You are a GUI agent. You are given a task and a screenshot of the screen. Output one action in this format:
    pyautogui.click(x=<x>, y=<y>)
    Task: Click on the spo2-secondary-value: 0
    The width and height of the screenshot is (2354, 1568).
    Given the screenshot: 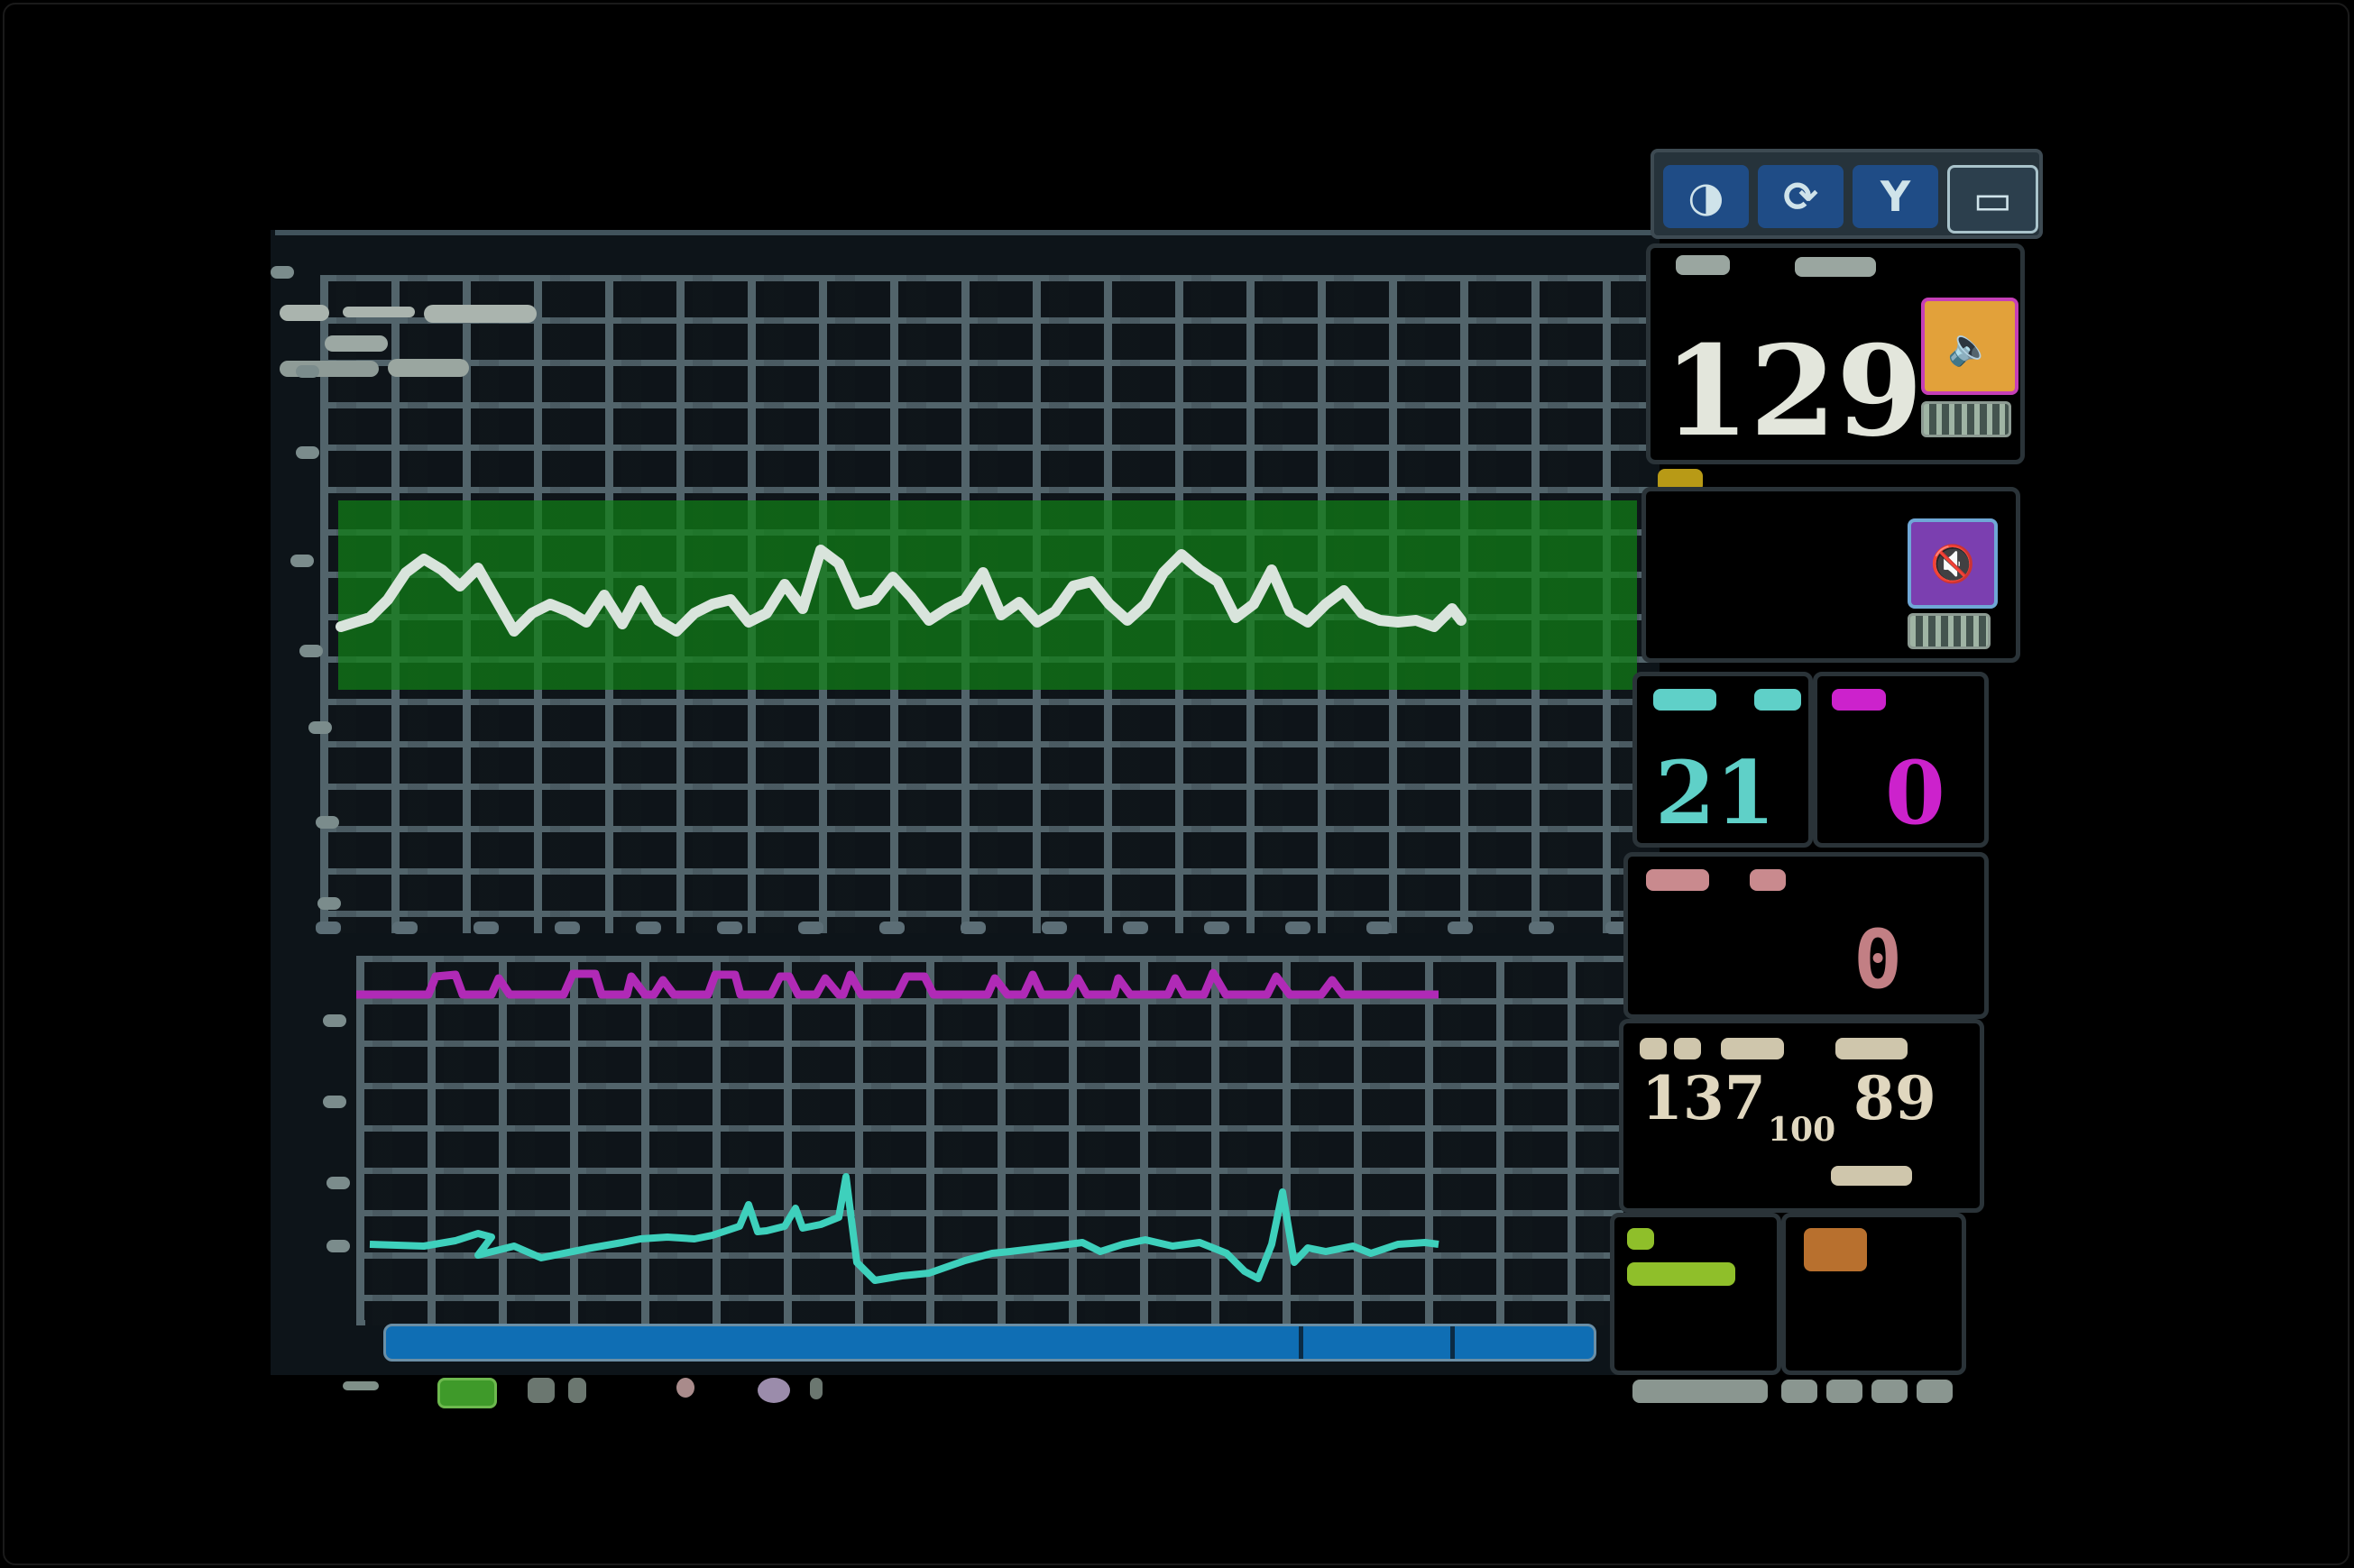 What is the action you would take?
    pyautogui.click(x=1915, y=793)
    